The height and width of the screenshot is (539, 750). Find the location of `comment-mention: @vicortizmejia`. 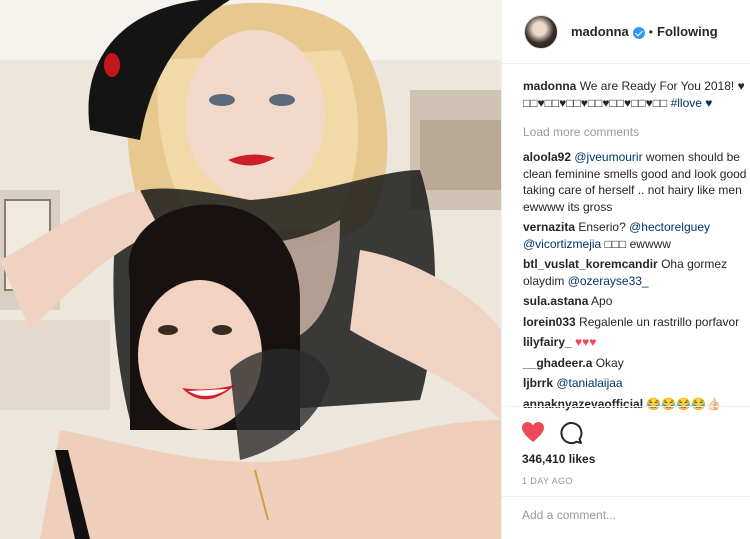

comment-mention: @vicortizmejia is located at coordinates (562, 244).